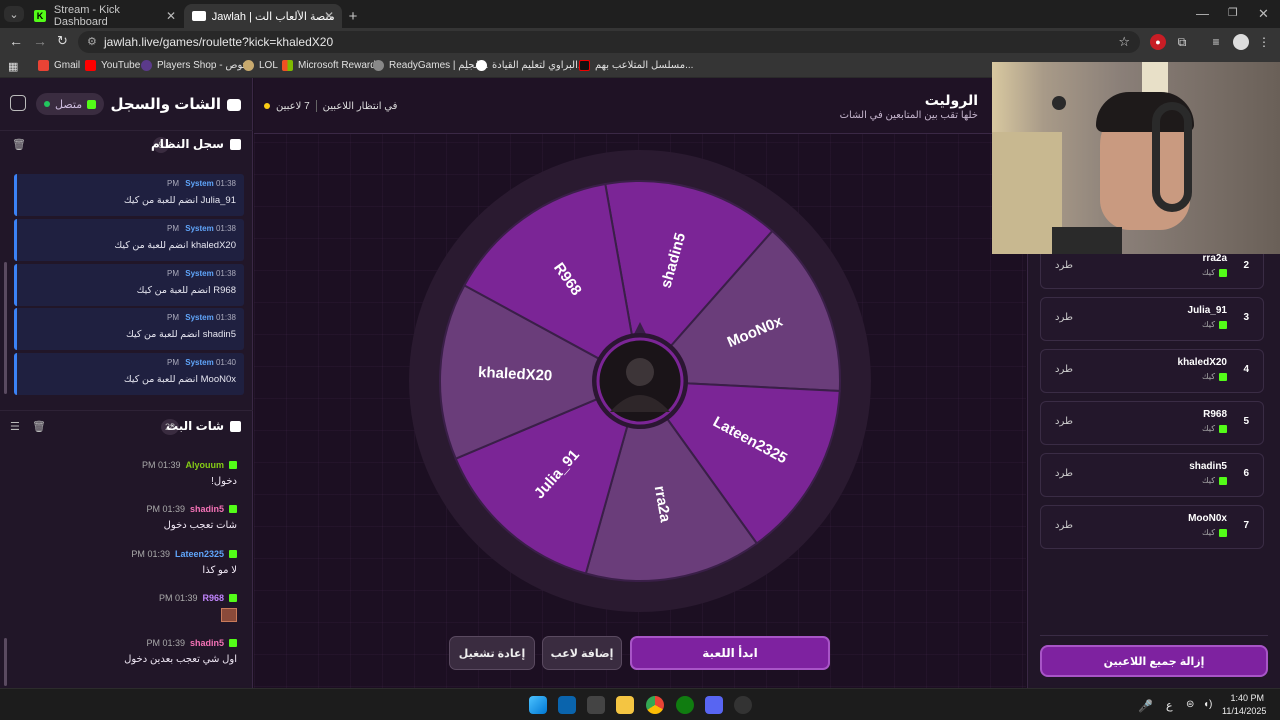 The height and width of the screenshot is (720, 1280). Describe the element at coordinates (1124, 42) in the screenshot. I see `star-icon: ☆` at that location.